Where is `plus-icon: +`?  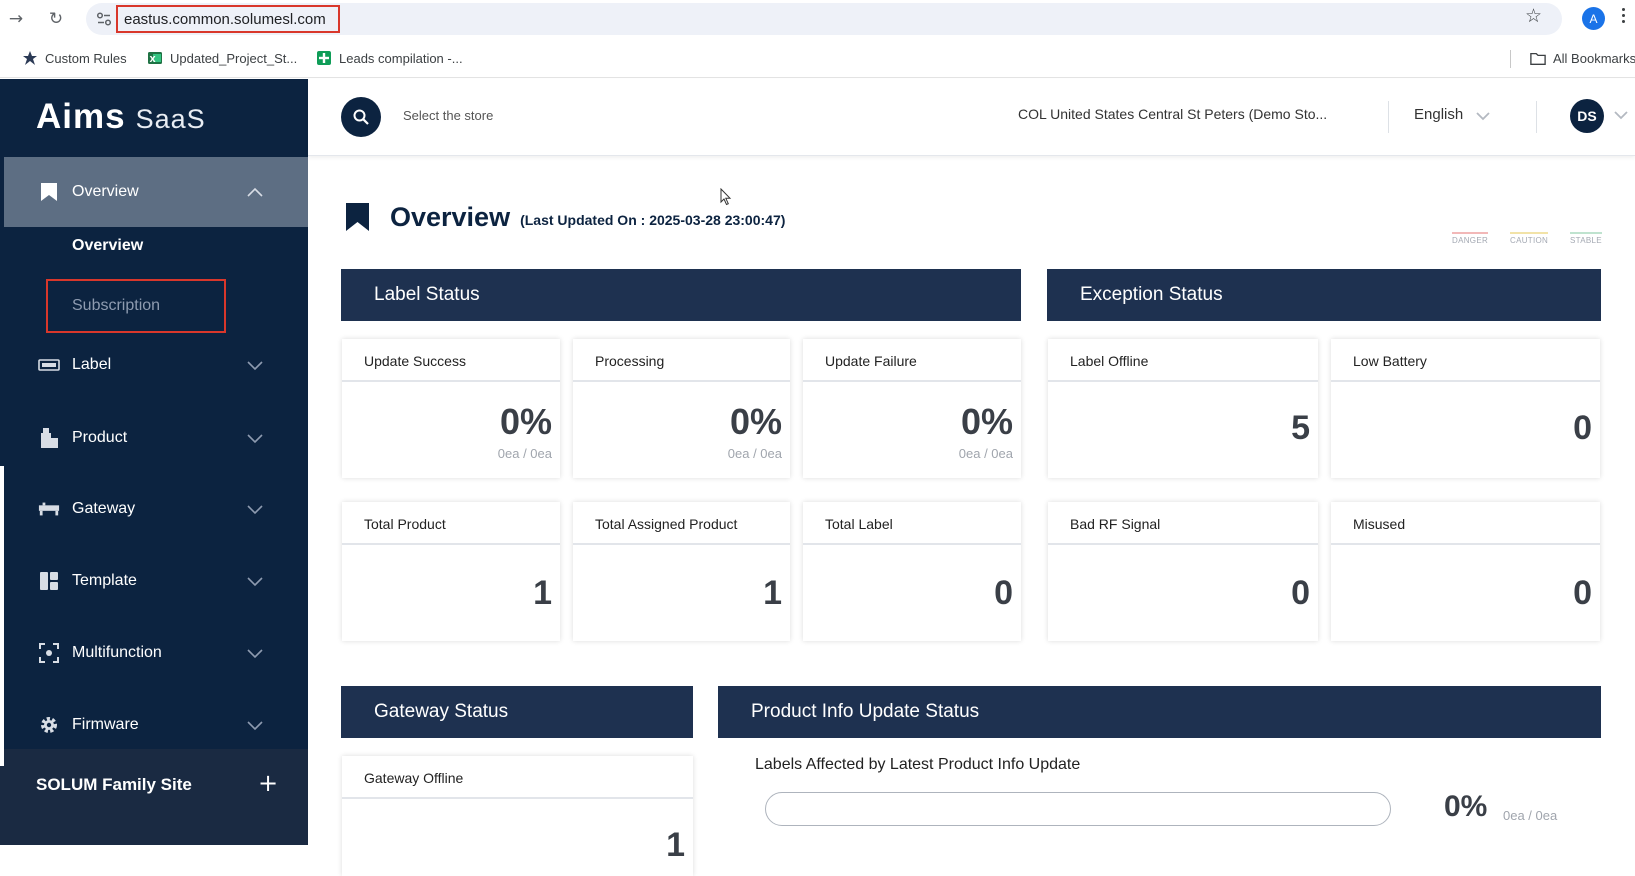 plus-icon: + is located at coordinates (268, 783).